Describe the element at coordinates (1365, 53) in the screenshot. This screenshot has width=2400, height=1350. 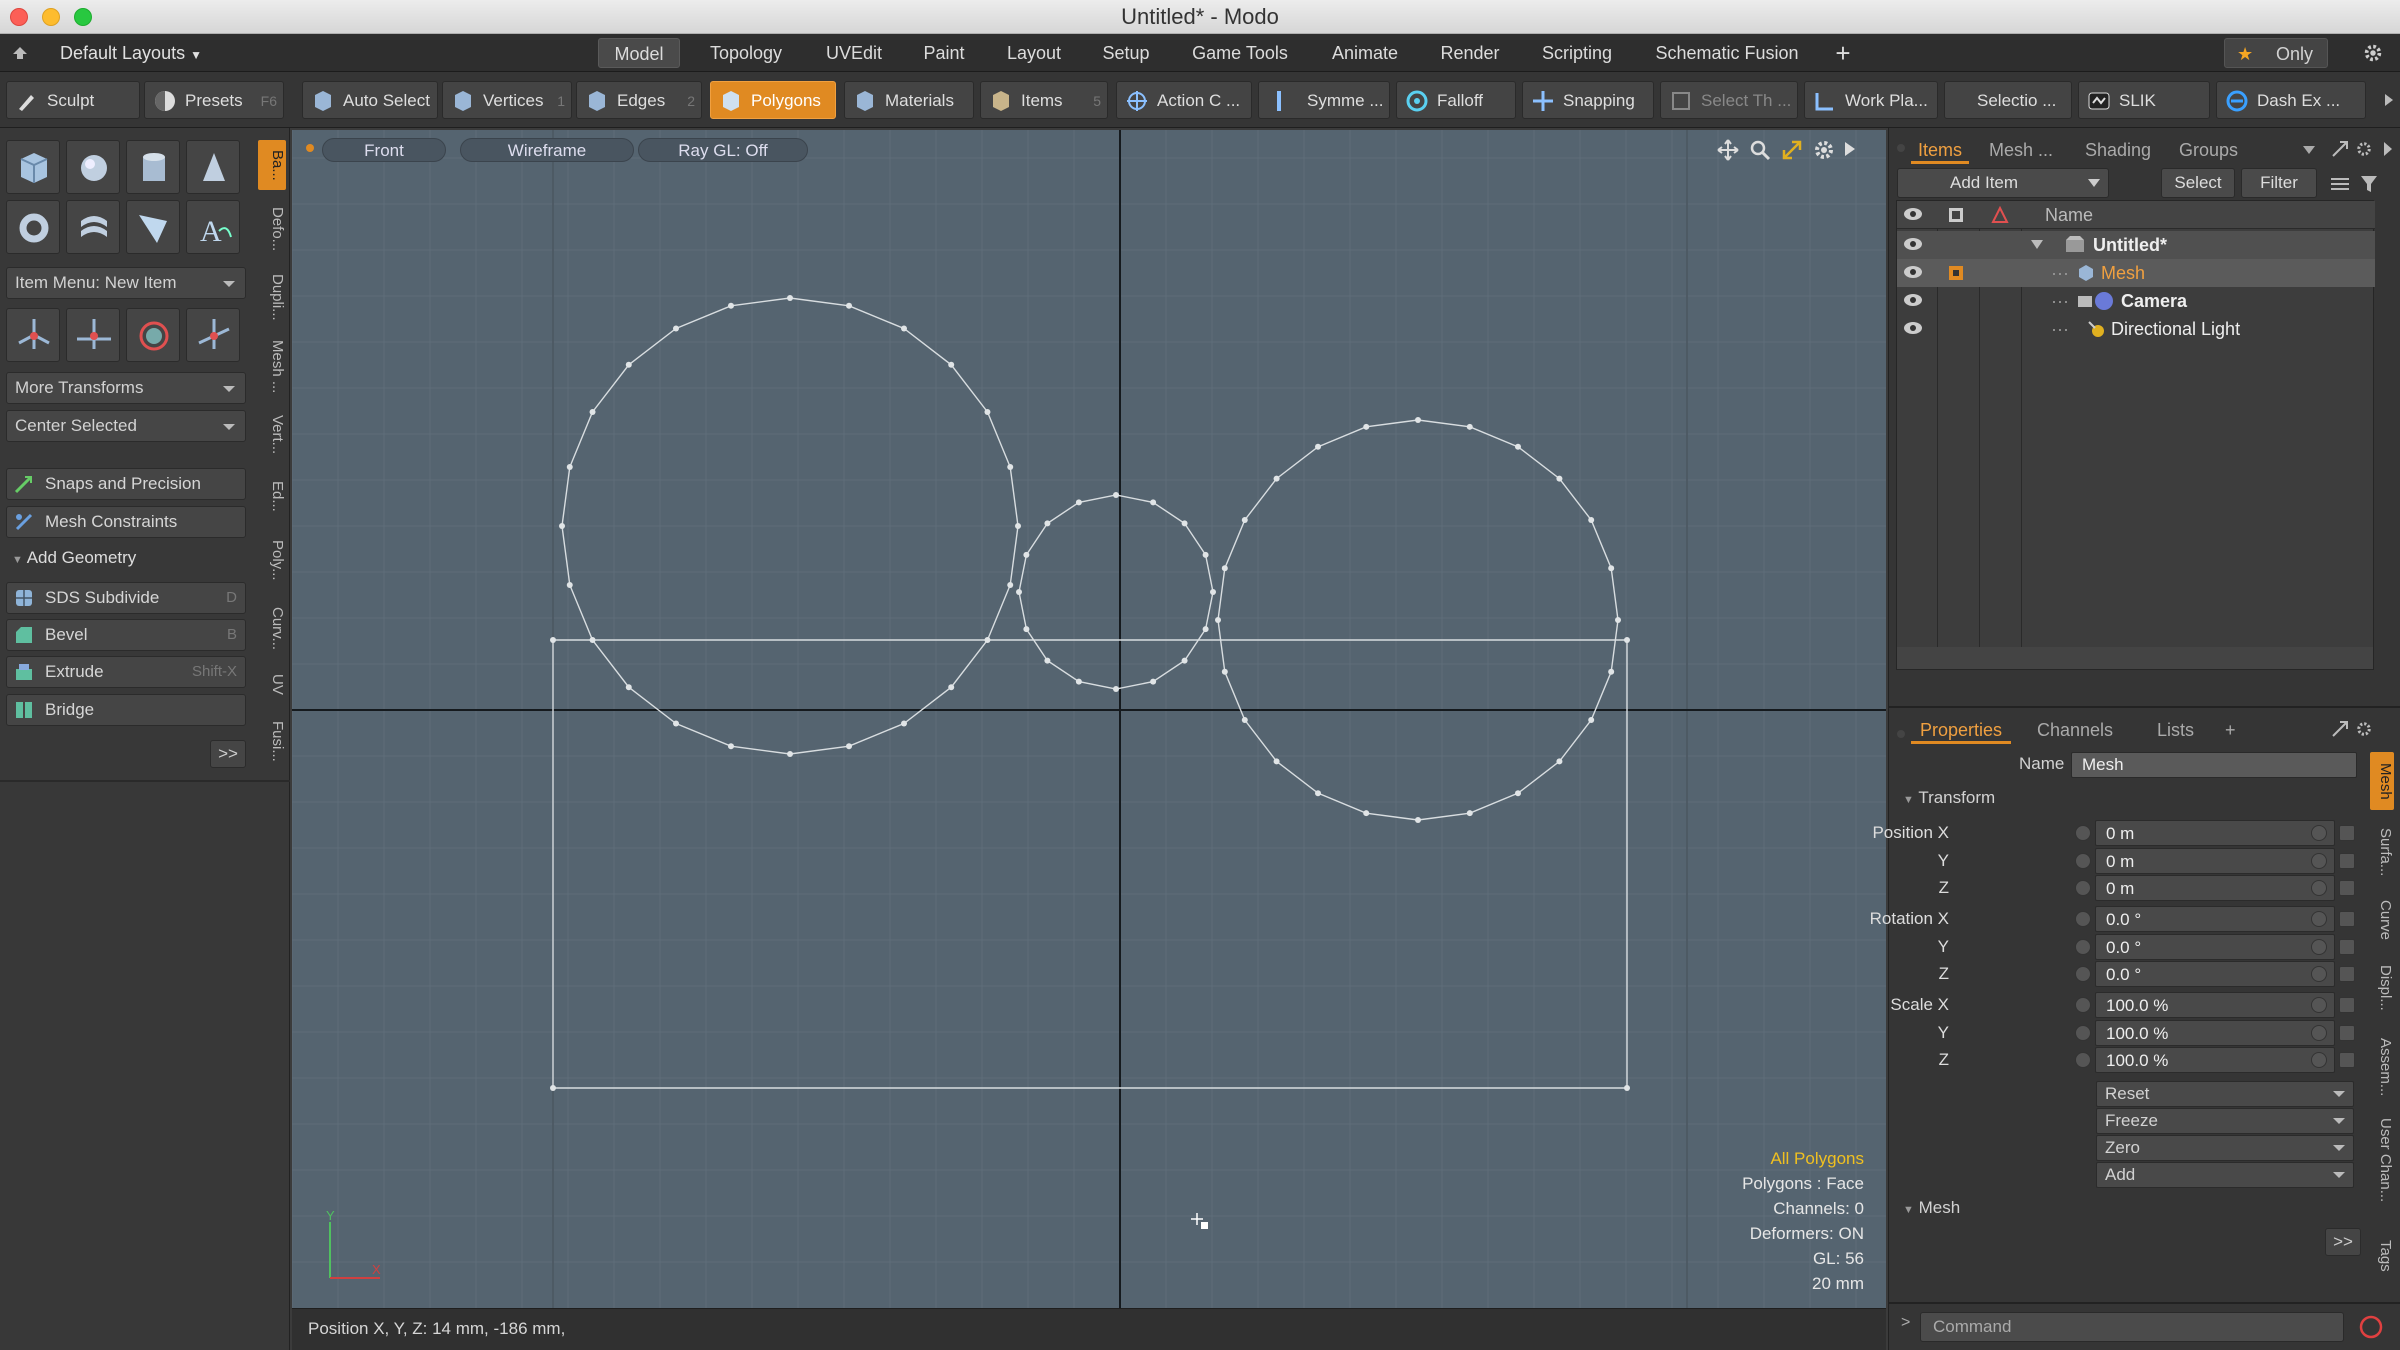
I see `tab-animate: Animate` at that location.